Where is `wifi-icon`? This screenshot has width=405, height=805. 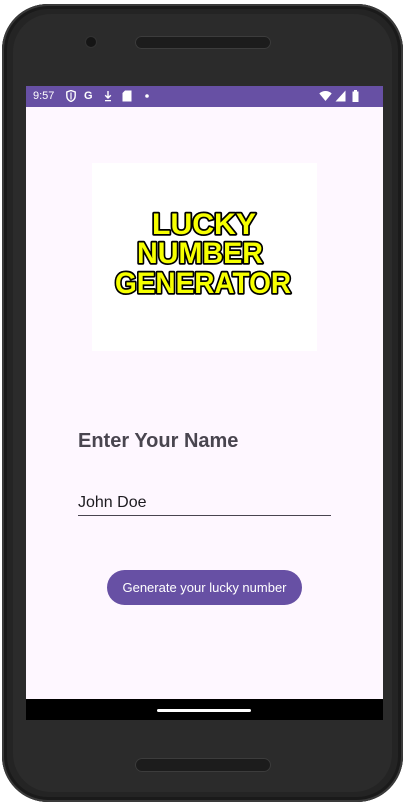 wifi-icon is located at coordinates (325, 96).